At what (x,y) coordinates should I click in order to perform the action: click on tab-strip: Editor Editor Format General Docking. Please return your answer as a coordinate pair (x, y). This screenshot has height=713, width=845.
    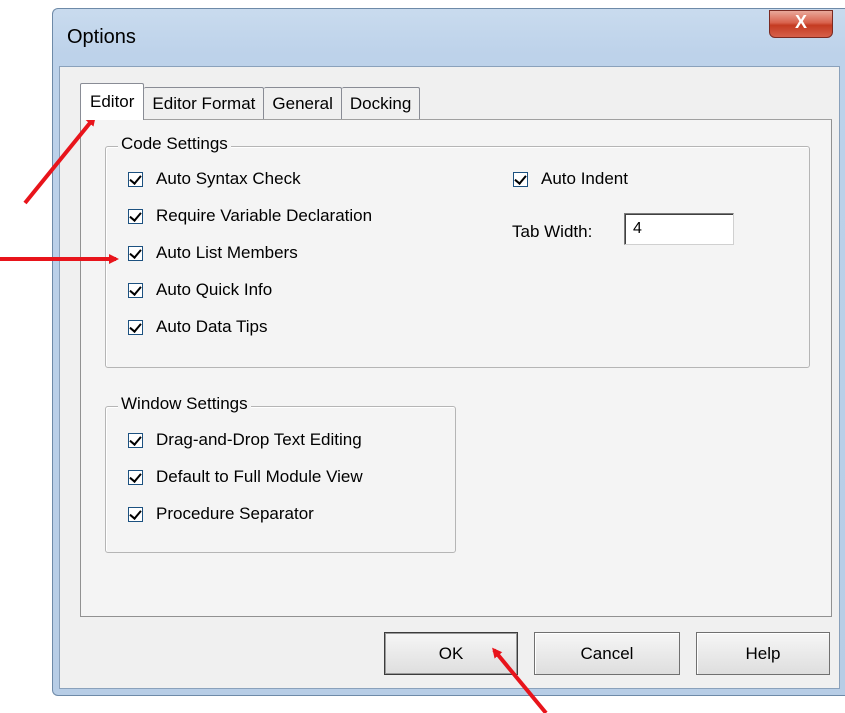
    Looking at the image, I should click on (250, 101).